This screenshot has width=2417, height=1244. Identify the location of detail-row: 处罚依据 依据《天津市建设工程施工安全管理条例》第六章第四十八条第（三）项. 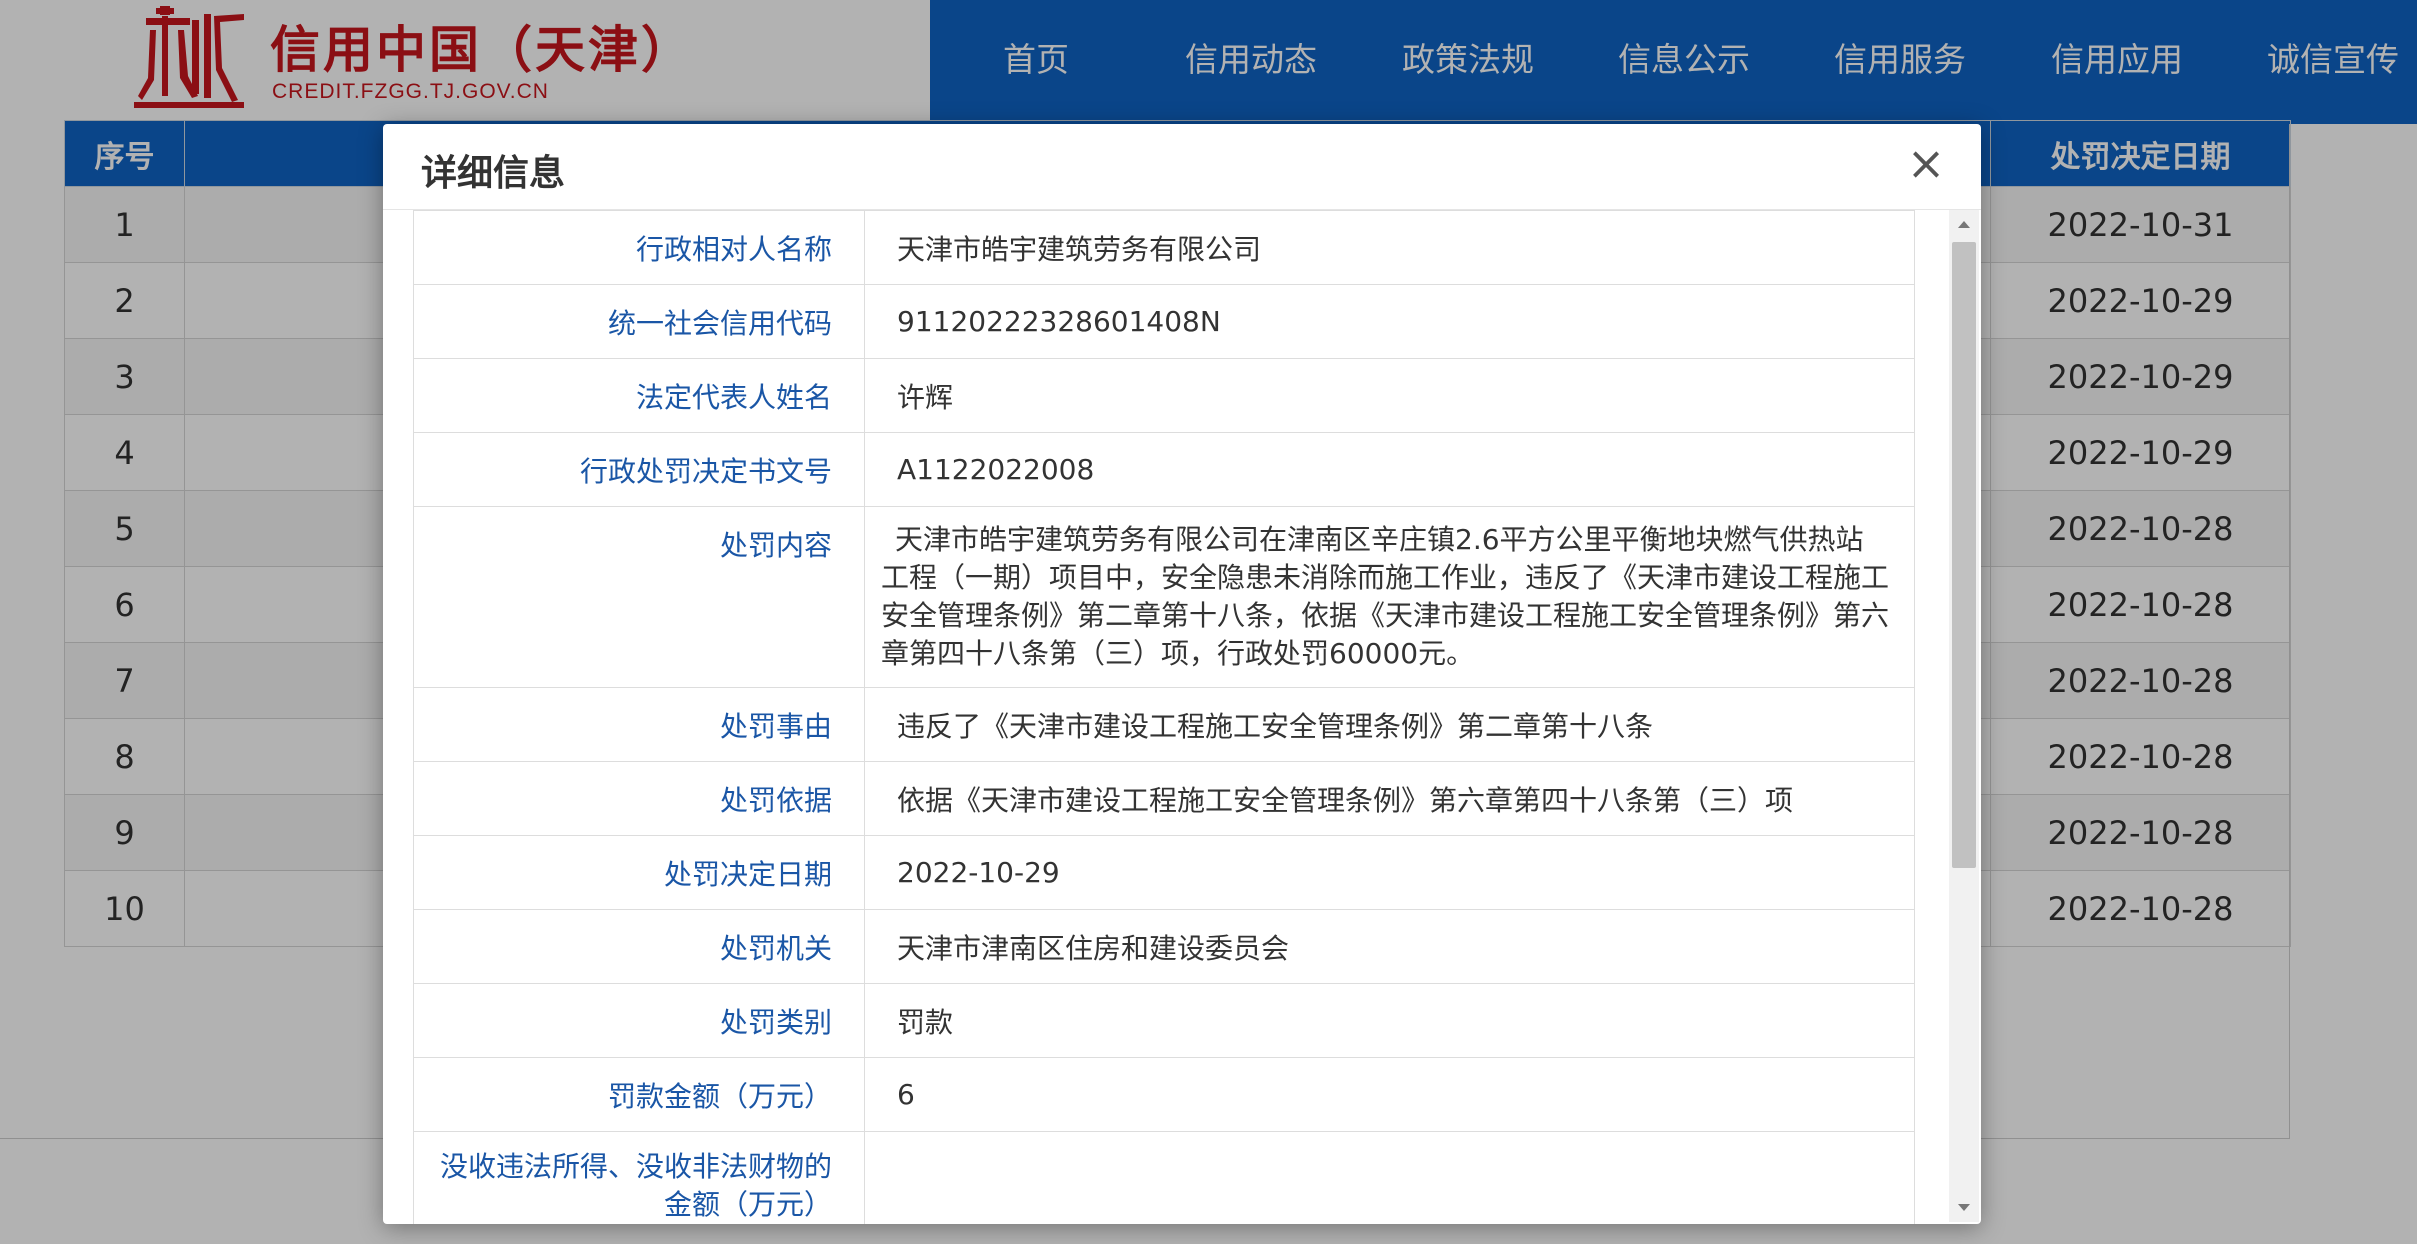
(1164, 798).